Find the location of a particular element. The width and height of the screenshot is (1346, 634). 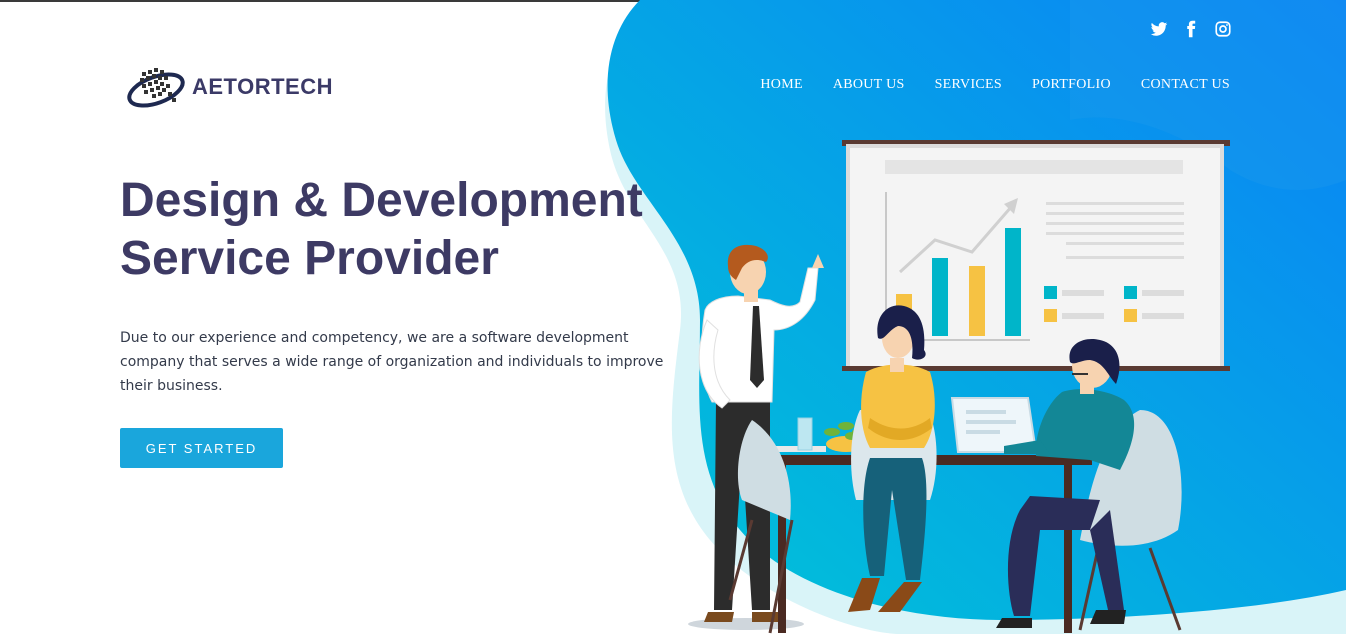

logo-icon is located at coordinates (156, 88).